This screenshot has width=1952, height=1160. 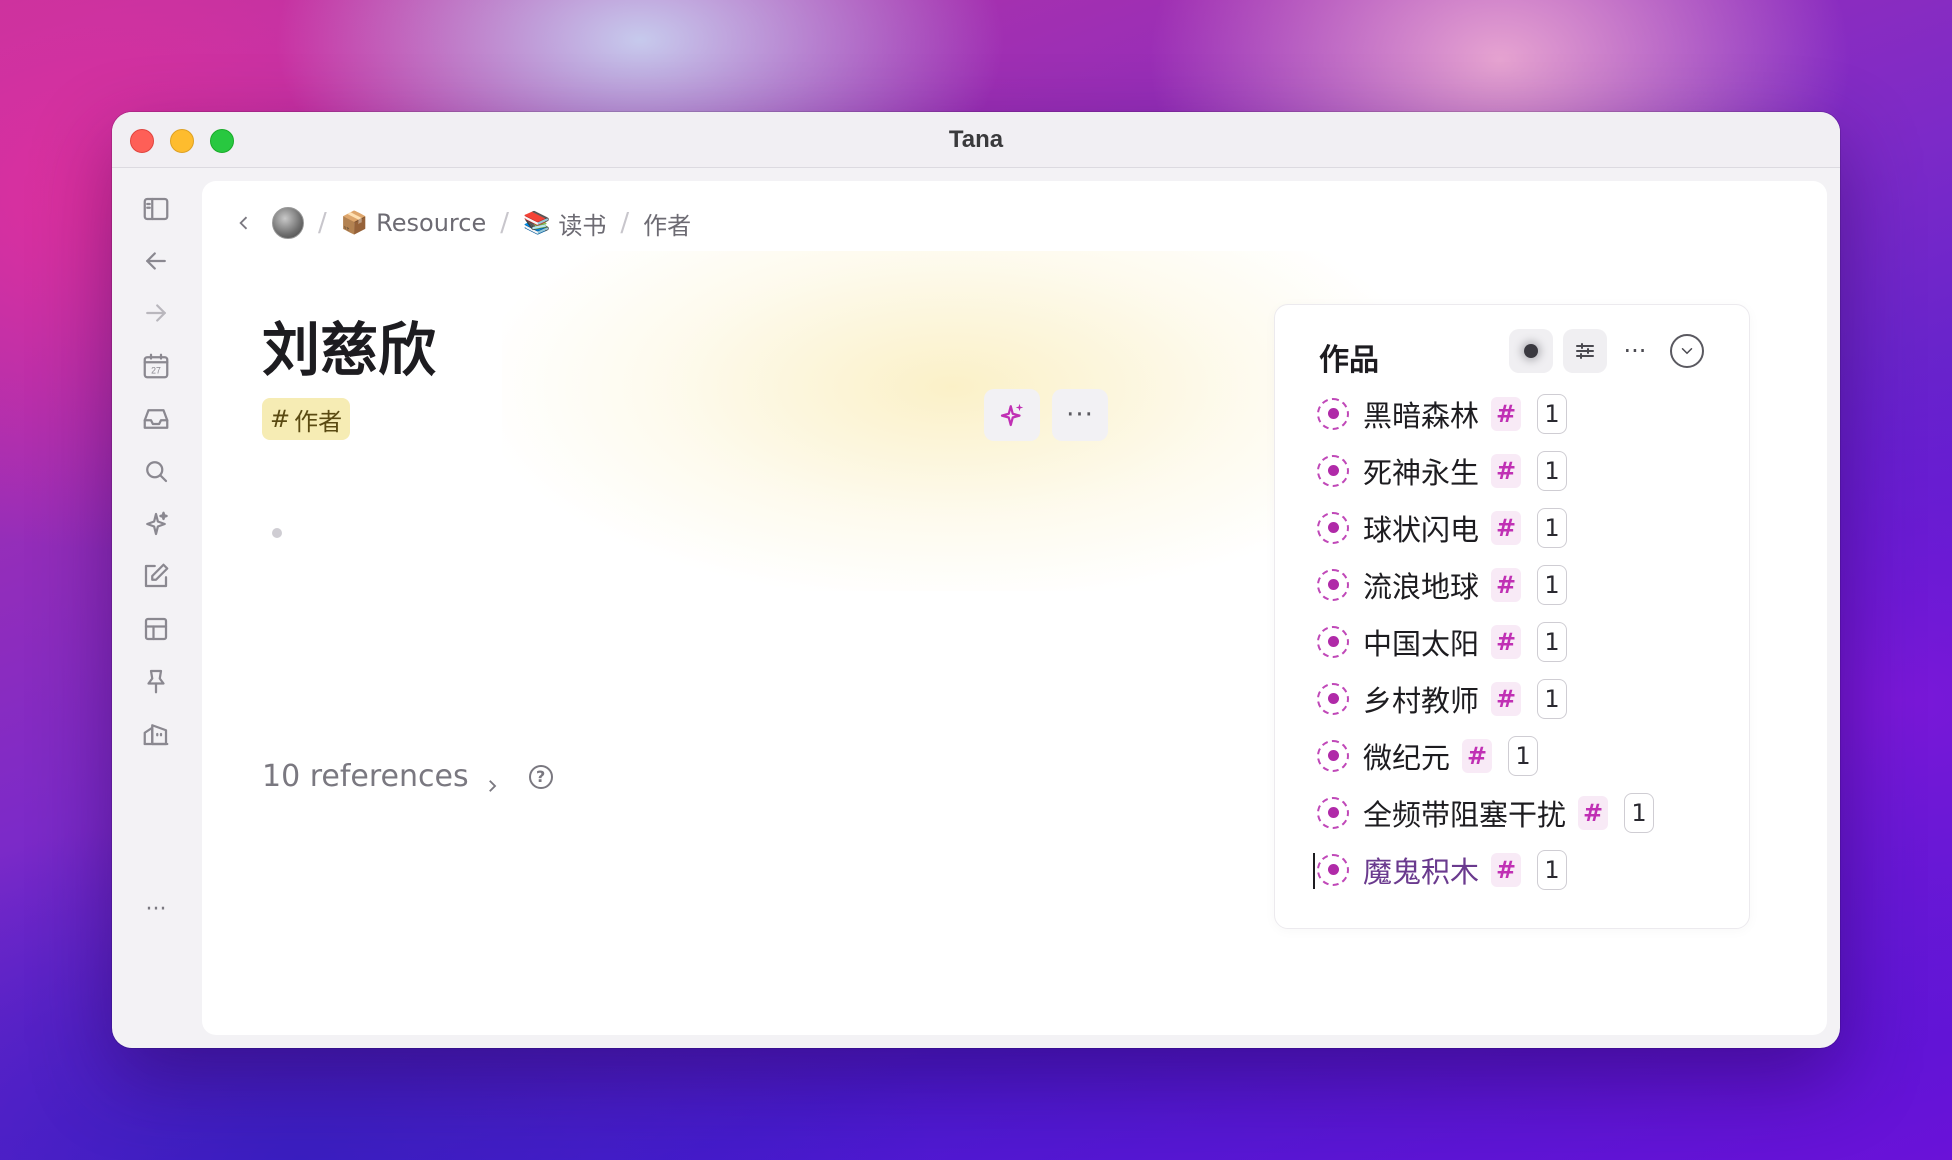 I want to click on list-item: 微纪元 # 1, so click(x=1485, y=755).